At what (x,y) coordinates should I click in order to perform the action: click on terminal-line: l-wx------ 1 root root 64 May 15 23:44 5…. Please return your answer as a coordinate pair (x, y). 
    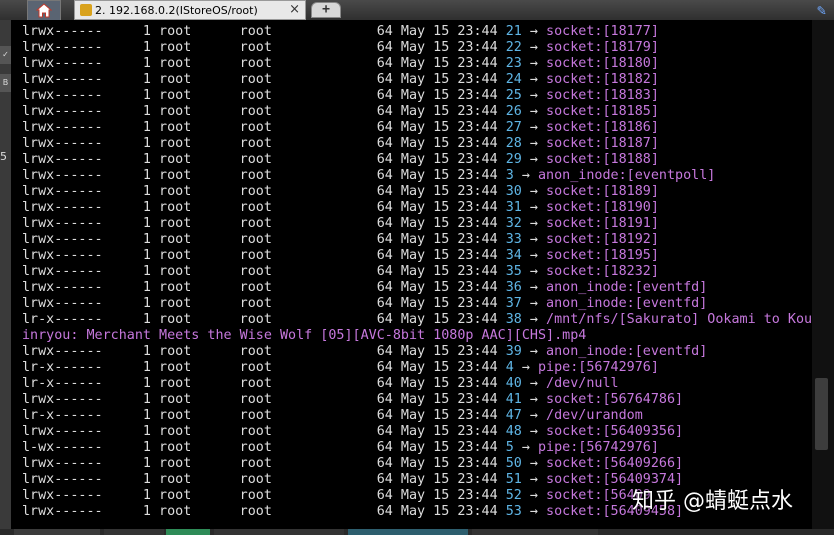
    Looking at the image, I should click on (425, 448).